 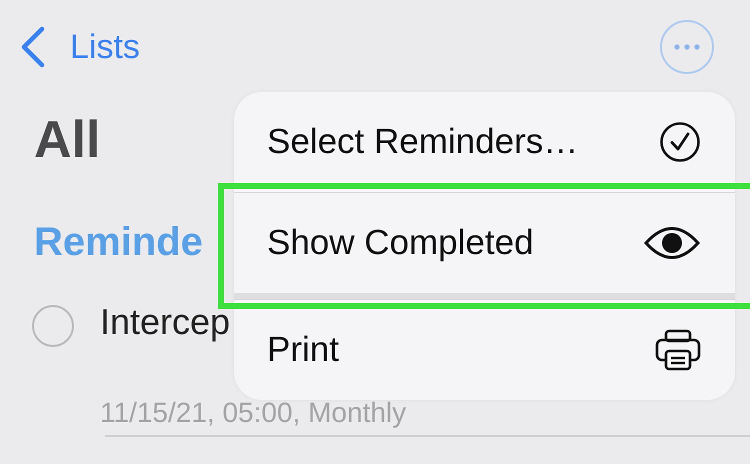 I want to click on checkmark-circle-icon, so click(x=680, y=142).